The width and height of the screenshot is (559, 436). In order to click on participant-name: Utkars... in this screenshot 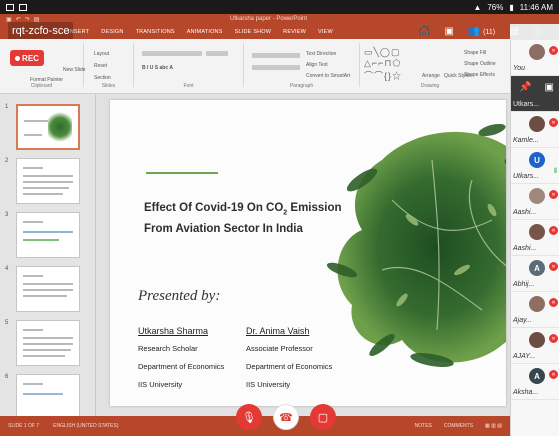, I will do `click(526, 104)`.